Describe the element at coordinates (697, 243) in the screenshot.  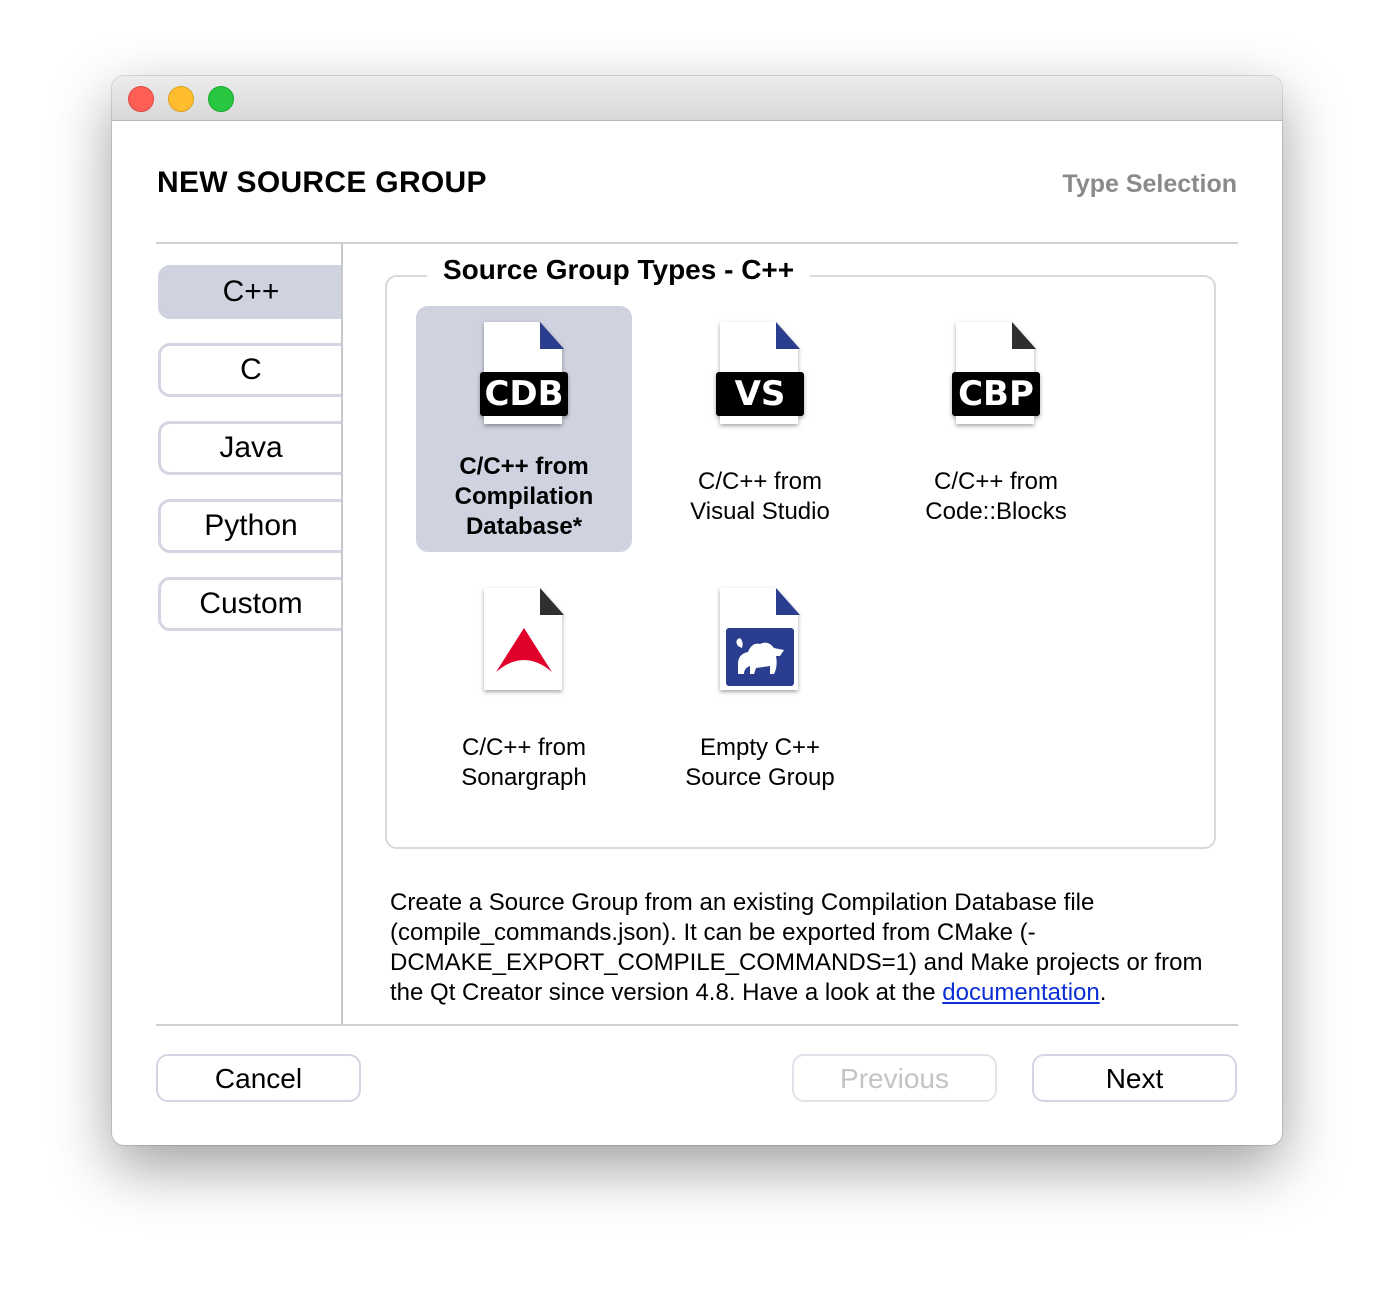
I see `top-divider` at that location.